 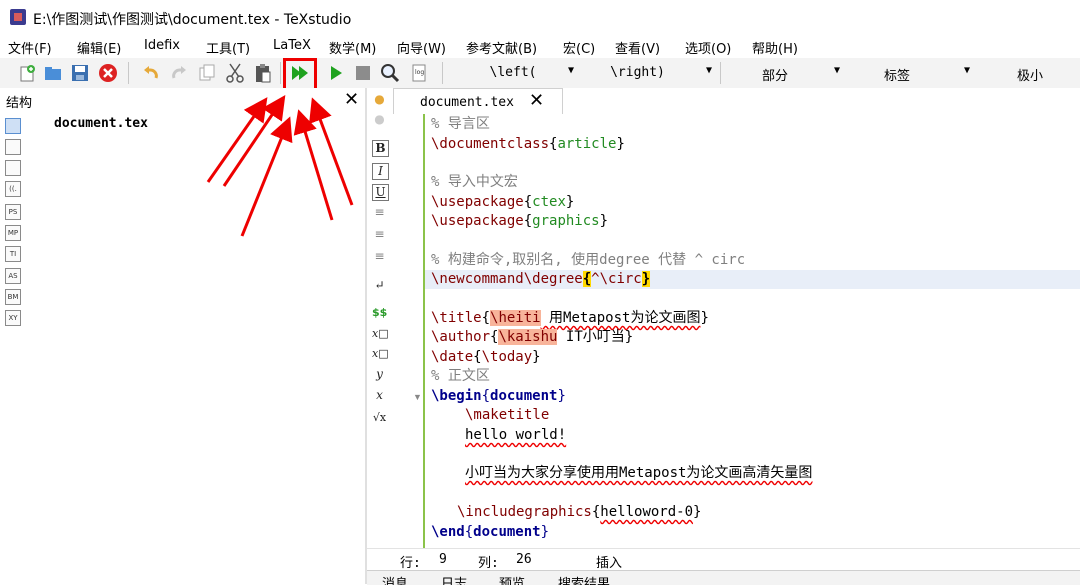 I want to click on code-line: \usepackage{graphics}, so click(x=520, y=221).